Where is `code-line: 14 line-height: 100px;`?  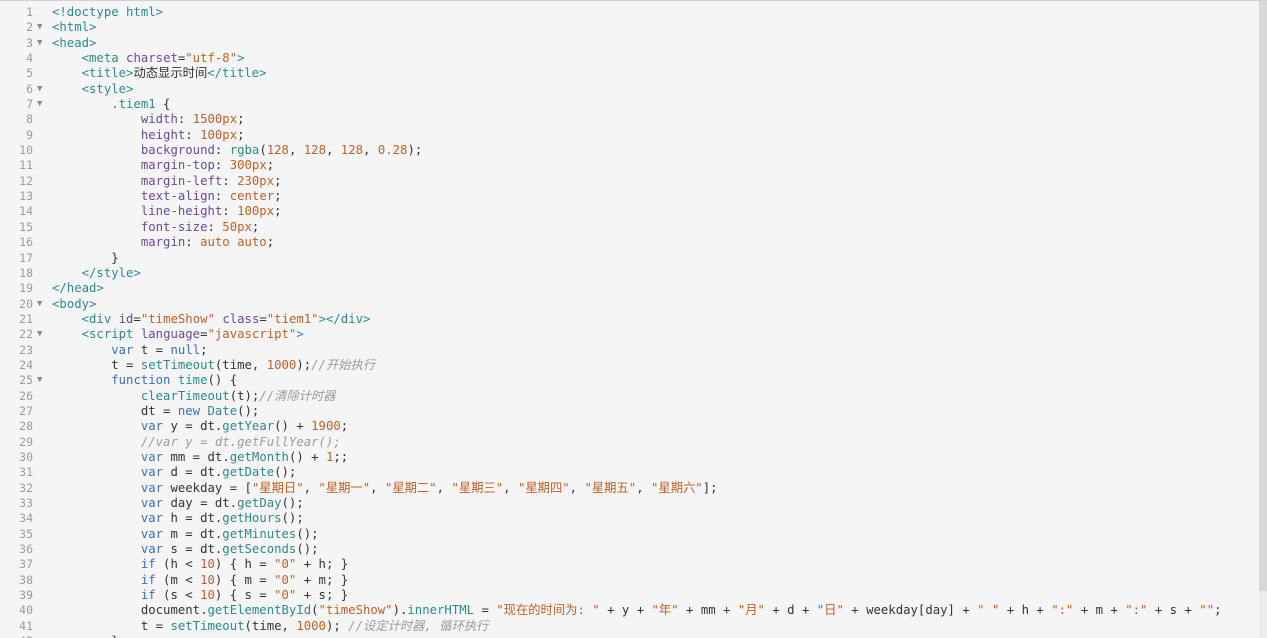 code-line: 14 line-height: 100px; is located at coordinates (633, 211).